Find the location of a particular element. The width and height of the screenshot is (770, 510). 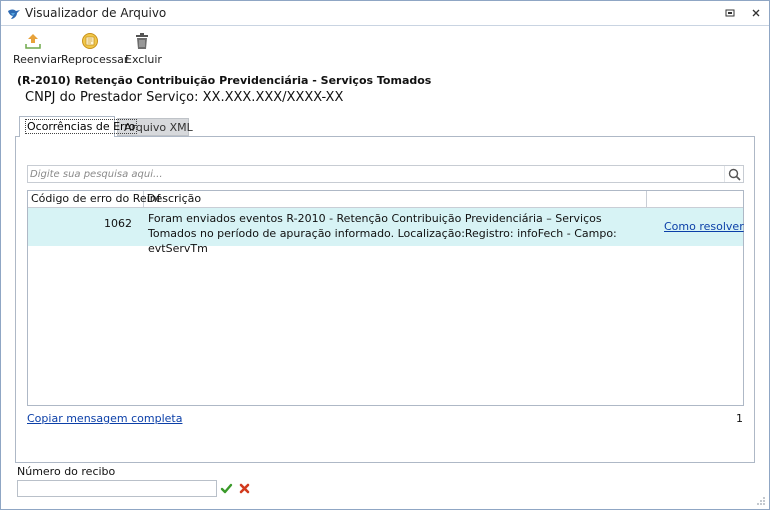

close-button is located at coordinates (756, 13).